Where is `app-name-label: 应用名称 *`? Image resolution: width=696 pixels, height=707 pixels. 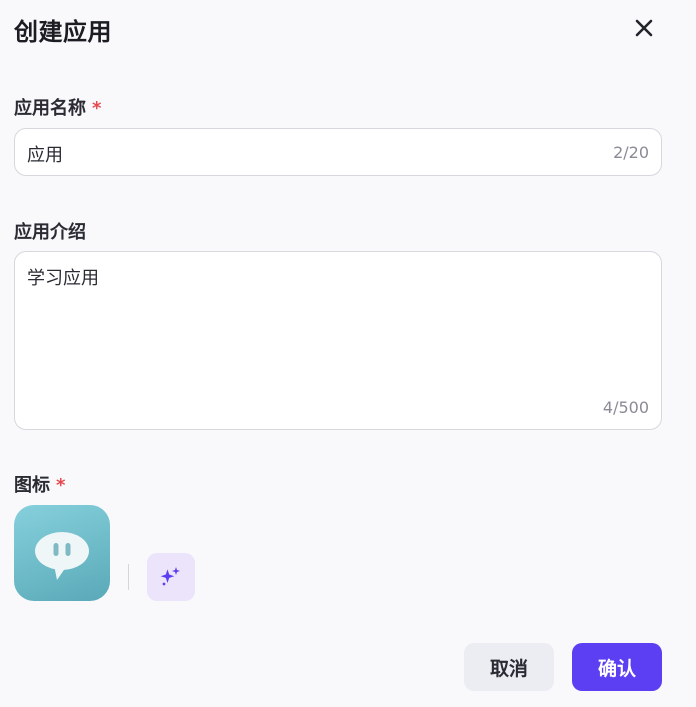
app-name-label: 应用名称 * is located at coordinates (57, 107).